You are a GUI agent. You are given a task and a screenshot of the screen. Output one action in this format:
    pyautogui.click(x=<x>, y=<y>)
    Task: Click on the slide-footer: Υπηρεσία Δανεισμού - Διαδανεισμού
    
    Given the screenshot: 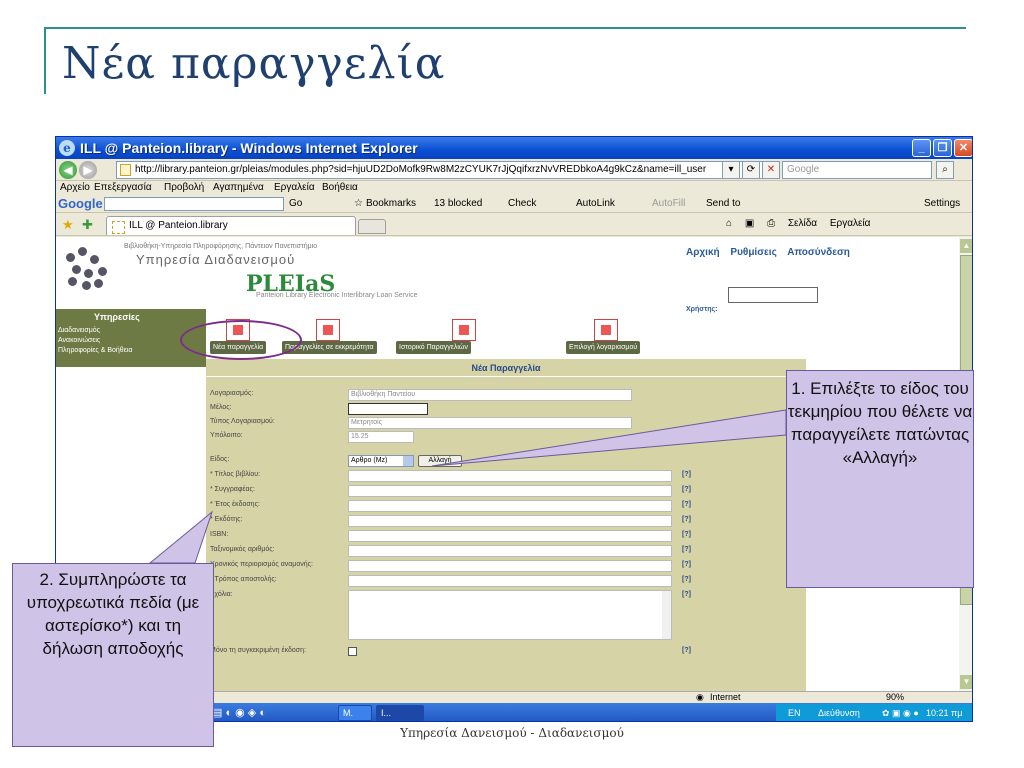 What is the action you would take?
    pyautogui.click(x=512, y=733)
    